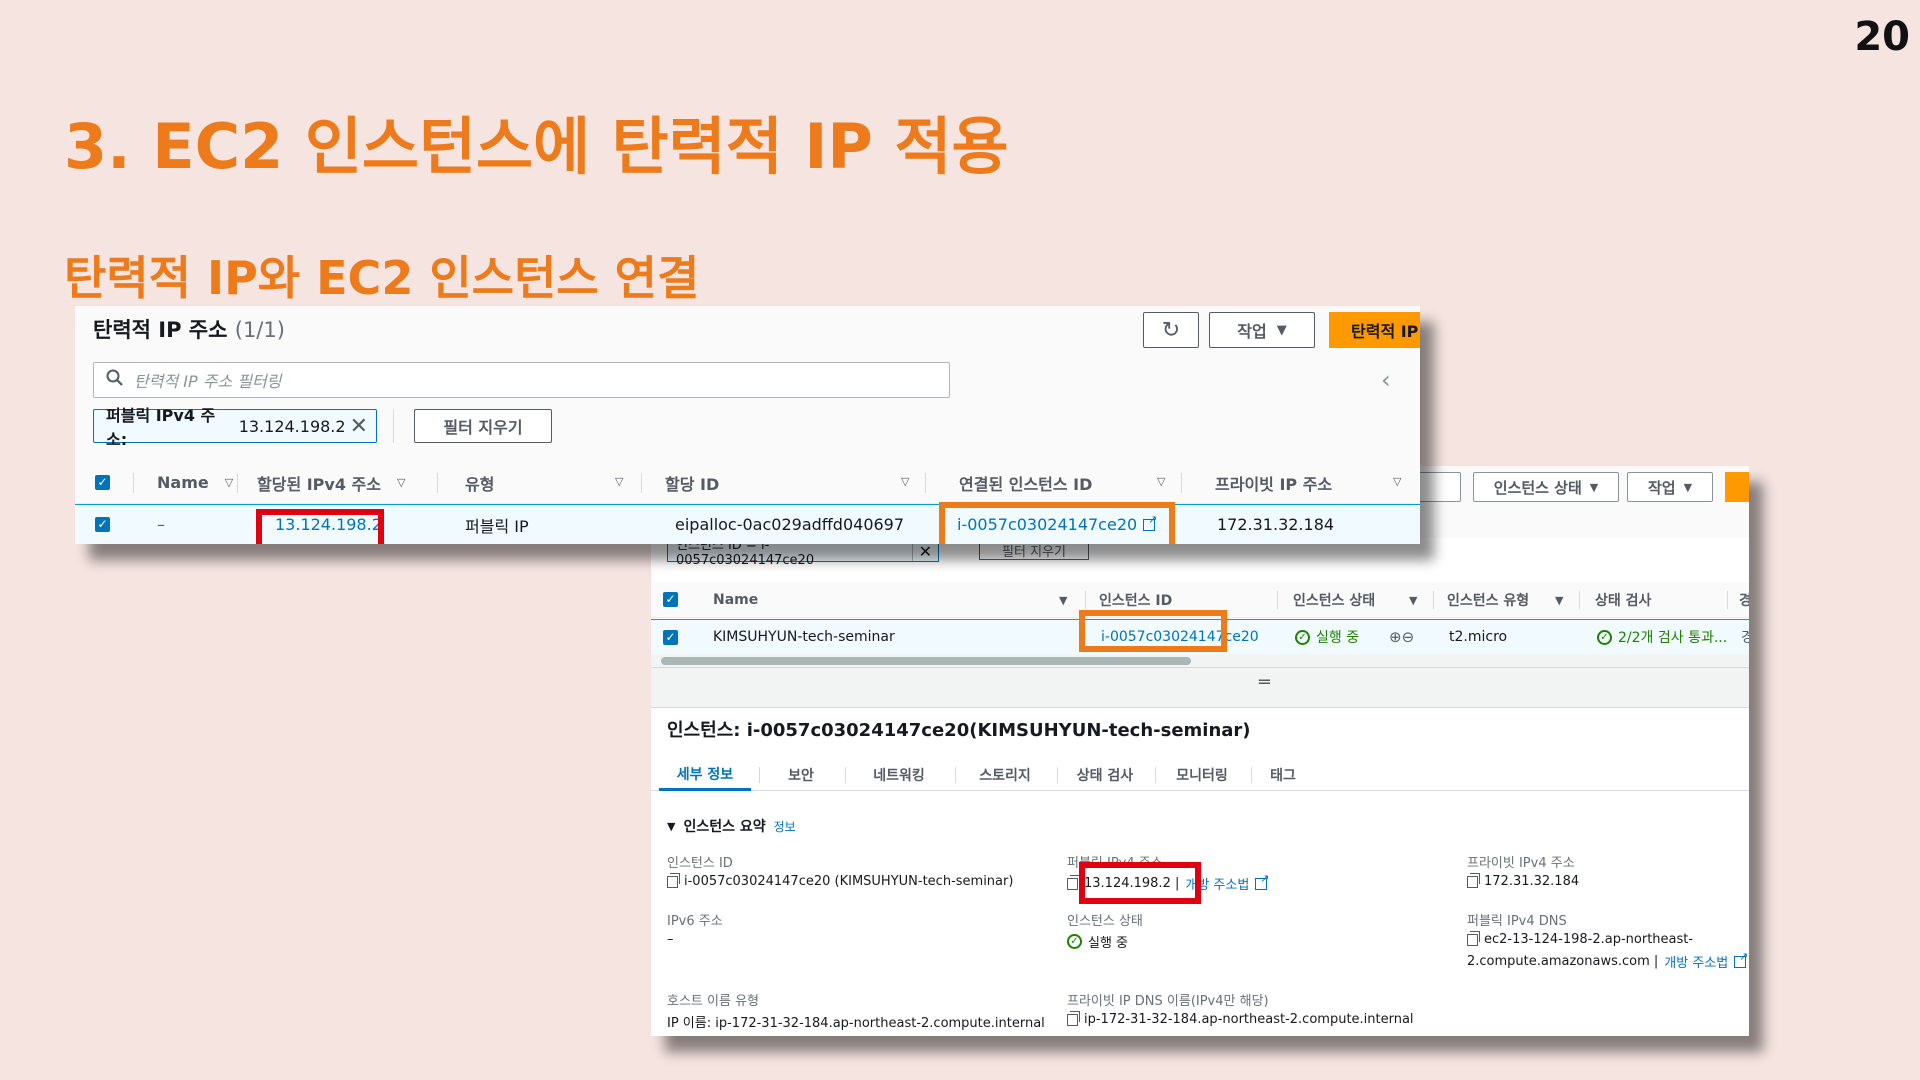 The height and width of the screenshot is (1080, 1920). Describe the element at coordinates (235, 427) in the screenshot. I see `public-ip-filter-chip: 퍼블릭 IPv4 주소: 13.124.198.2 ✕` at that location.